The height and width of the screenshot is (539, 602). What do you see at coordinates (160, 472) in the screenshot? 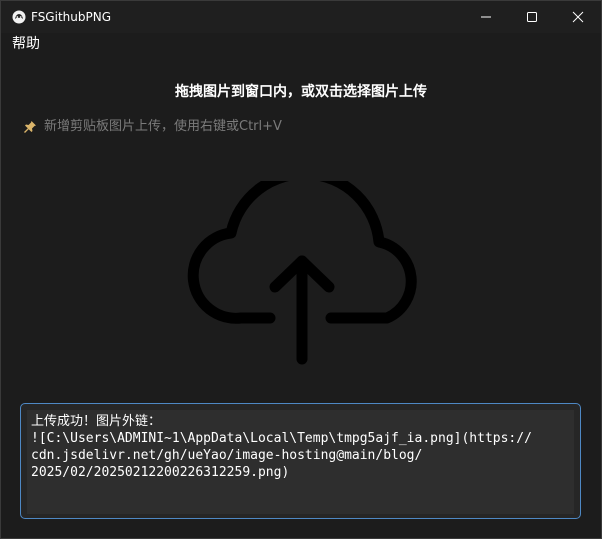
I see `result-line: 2025/02/20250212200226312259.png)` at bounding box center [160, 472].